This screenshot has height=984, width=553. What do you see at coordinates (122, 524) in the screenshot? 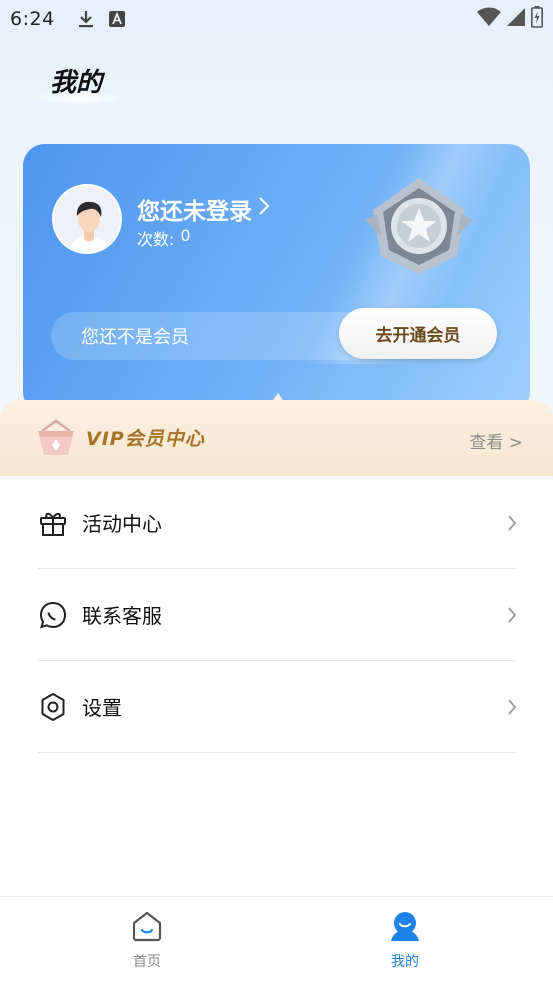
I see `menu-label: 活动中心` at bounding box center [122, 524].